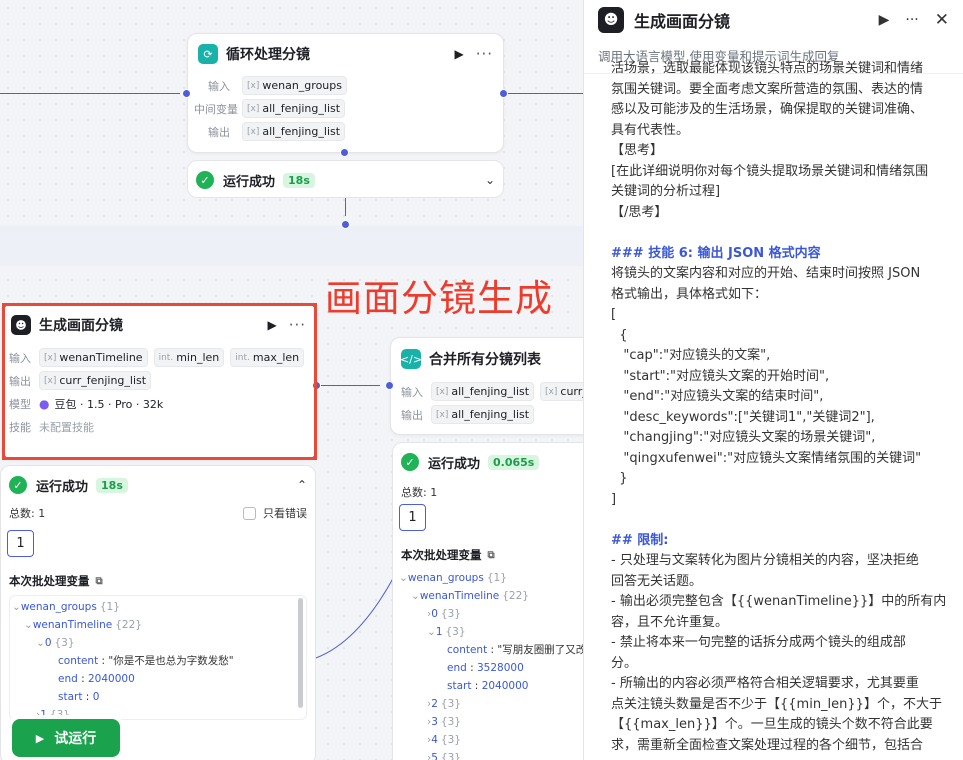 This screenshot has height=760, width=963. Describe the element at coordinates (624, 663) in the screenshot. I see `prompt-line: 分。` at that location.